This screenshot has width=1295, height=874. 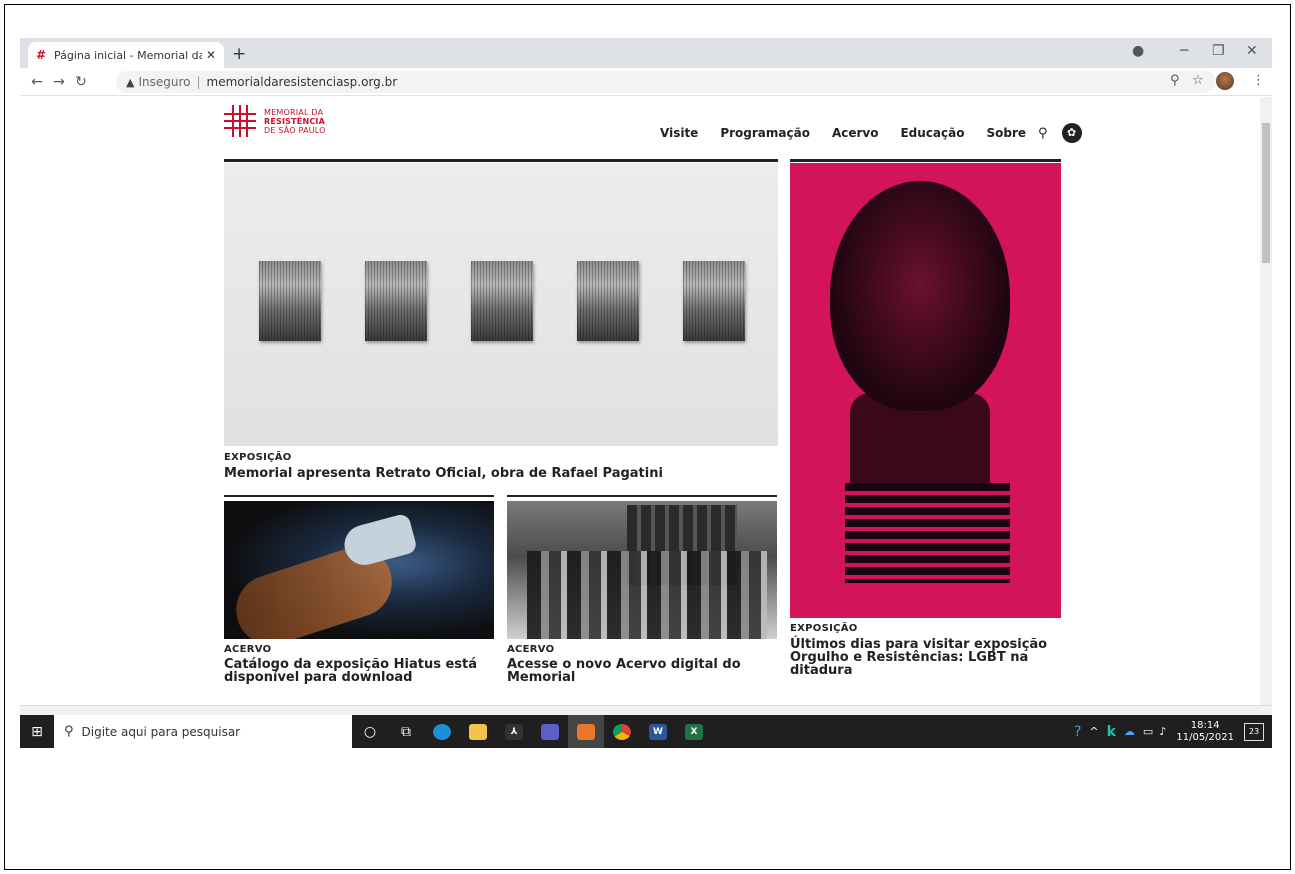 What do you see at coordinates (925, 160) in the screenshot?
I see `side-rule` at bounding box center [925, 160].